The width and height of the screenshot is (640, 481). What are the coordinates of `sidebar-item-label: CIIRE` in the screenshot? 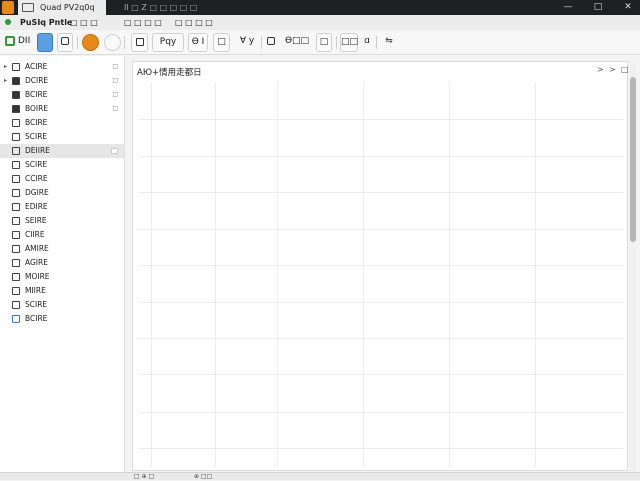 It's located at (35, 234).